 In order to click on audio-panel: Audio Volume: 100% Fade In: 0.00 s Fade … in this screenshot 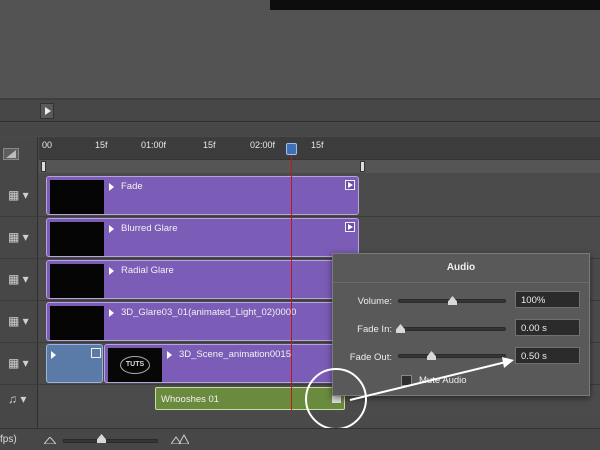, I will do `click(461, 324)`.